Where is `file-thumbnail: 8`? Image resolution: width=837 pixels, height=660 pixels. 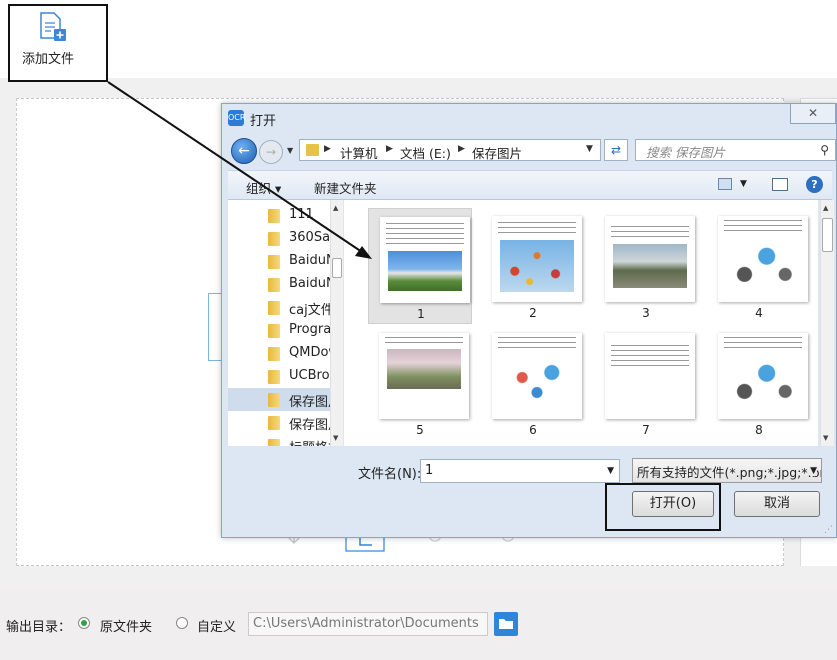
file-thumbnail: 8 is located at coordinates (759, 383).